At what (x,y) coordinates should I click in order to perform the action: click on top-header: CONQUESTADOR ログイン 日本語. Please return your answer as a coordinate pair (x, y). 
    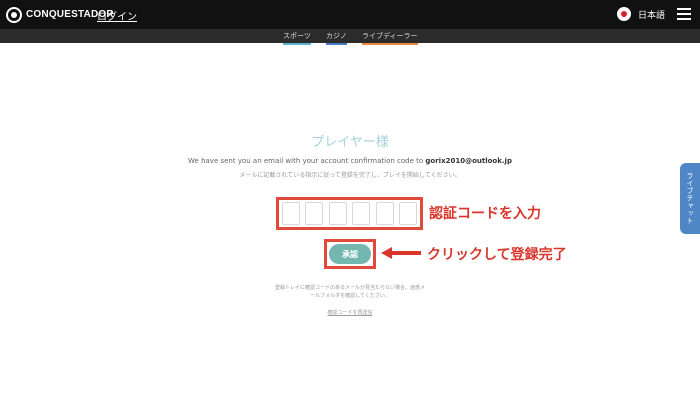
    Looking at the image, I should click on (350, 14).